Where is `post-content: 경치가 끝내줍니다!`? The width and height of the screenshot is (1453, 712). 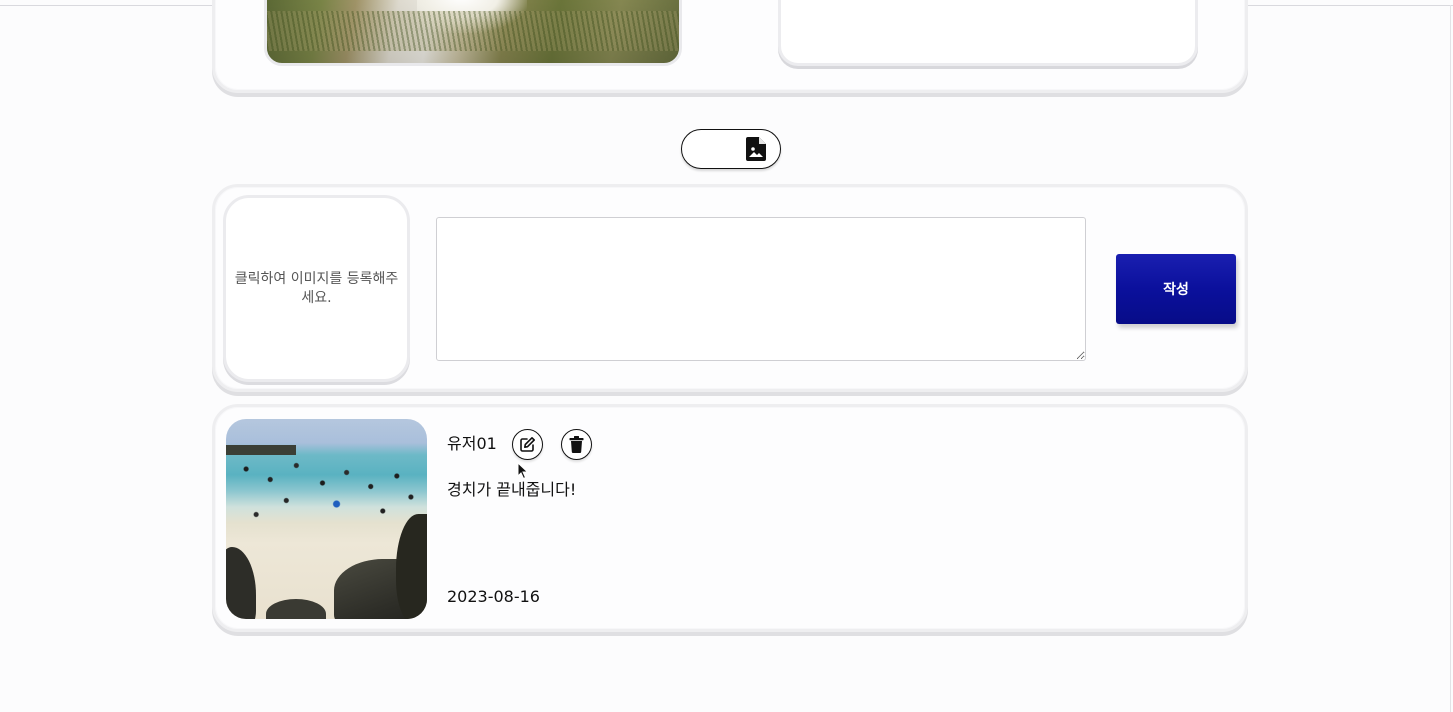
post-content: 경치가 끝내줍니다! is located at coordinates (512, 489).